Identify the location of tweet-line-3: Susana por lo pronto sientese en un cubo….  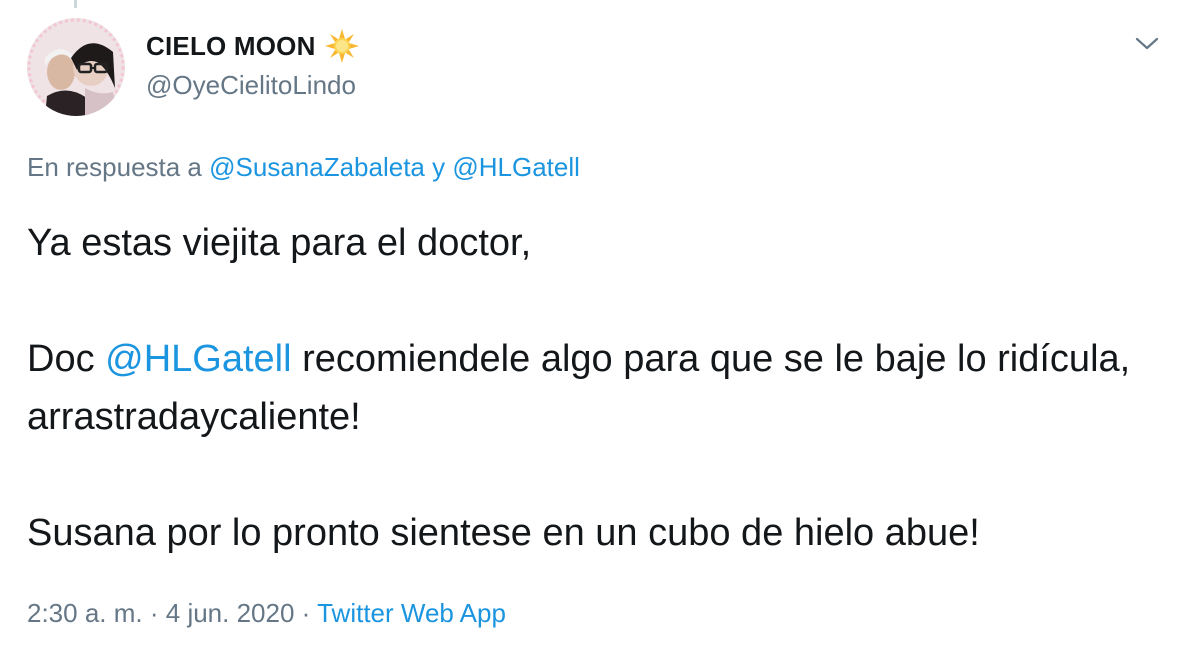
(503, 533).